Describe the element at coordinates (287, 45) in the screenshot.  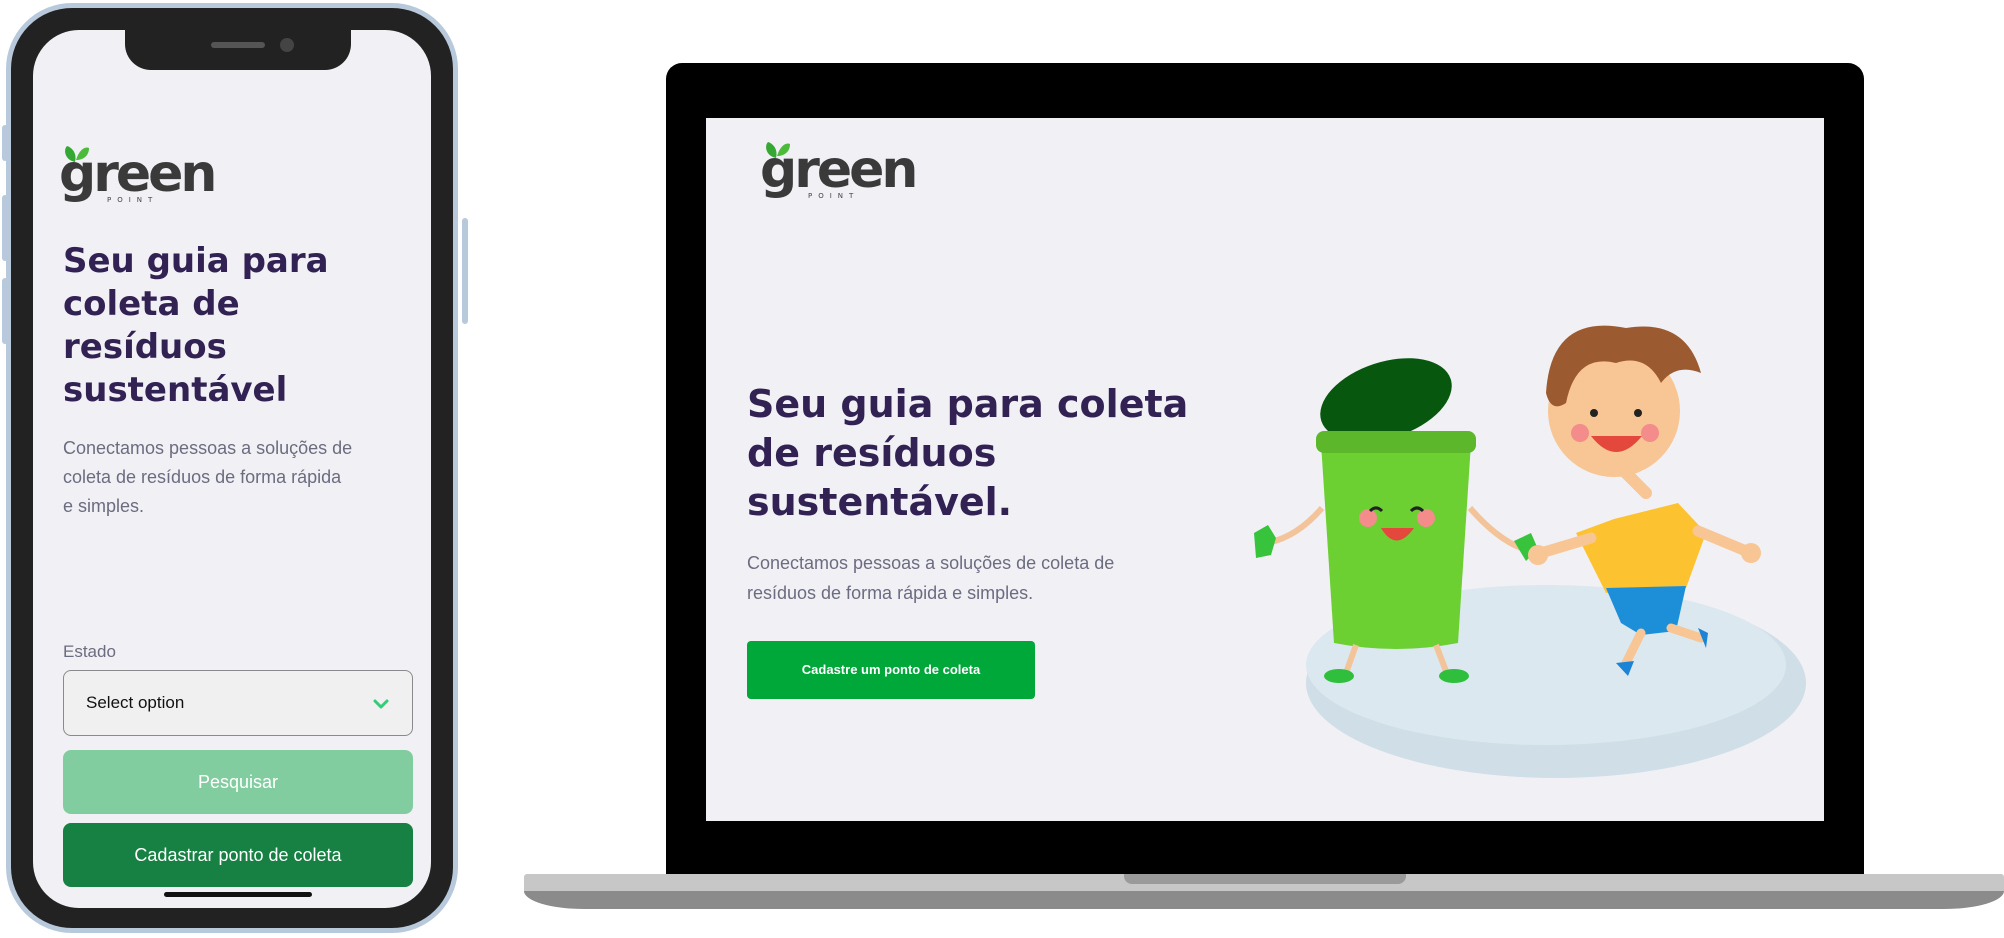
I see `camera-icon` at that location.